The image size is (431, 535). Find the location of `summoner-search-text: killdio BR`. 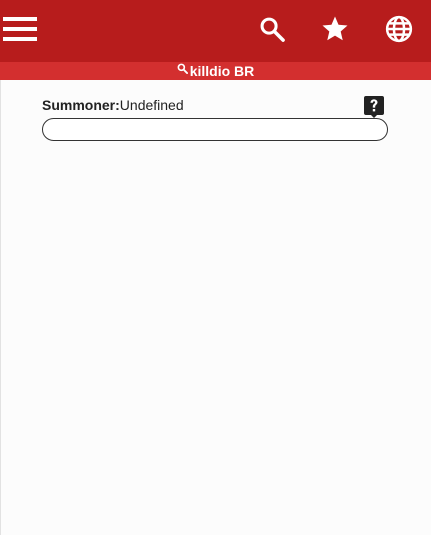

summoner-search-text: killdio BR is located at coordinates (222, 71).